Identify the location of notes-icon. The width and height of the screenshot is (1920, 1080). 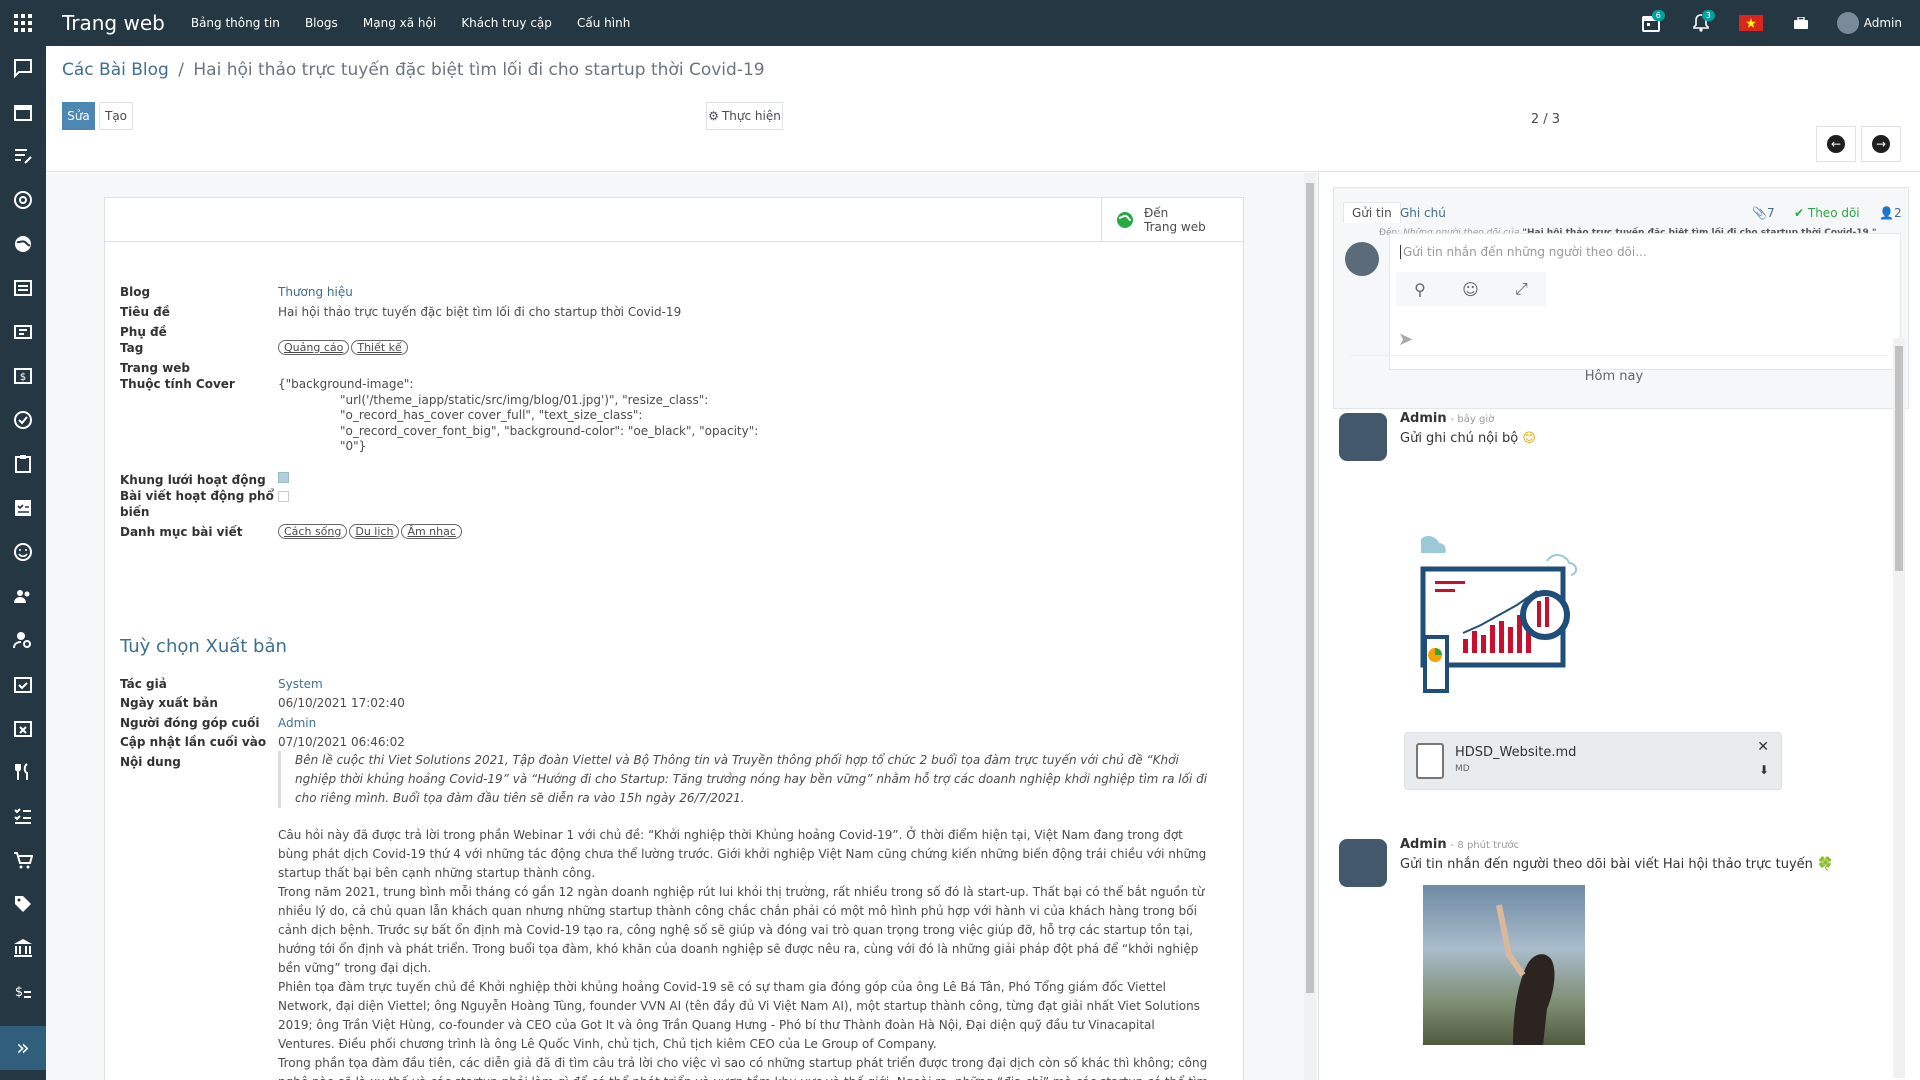
(23, 156).